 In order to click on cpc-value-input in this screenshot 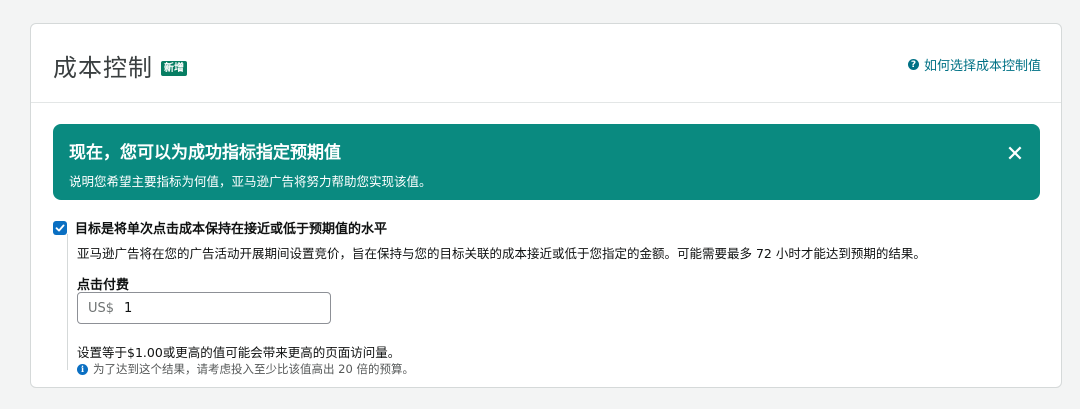, I will do `click(199, 308)`.